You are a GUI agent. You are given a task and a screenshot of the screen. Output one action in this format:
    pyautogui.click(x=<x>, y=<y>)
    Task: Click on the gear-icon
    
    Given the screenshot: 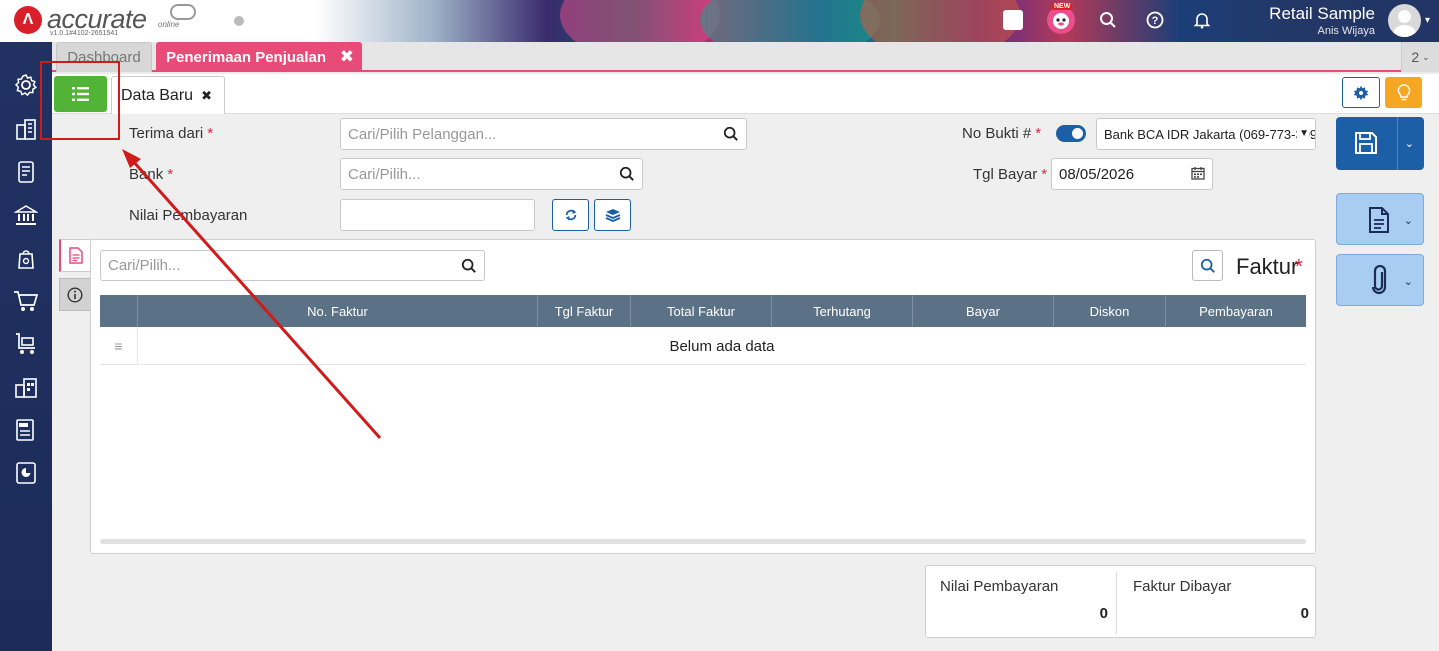 What is the action you would take?
    pyautogui.click(x=1361, y=92)
    